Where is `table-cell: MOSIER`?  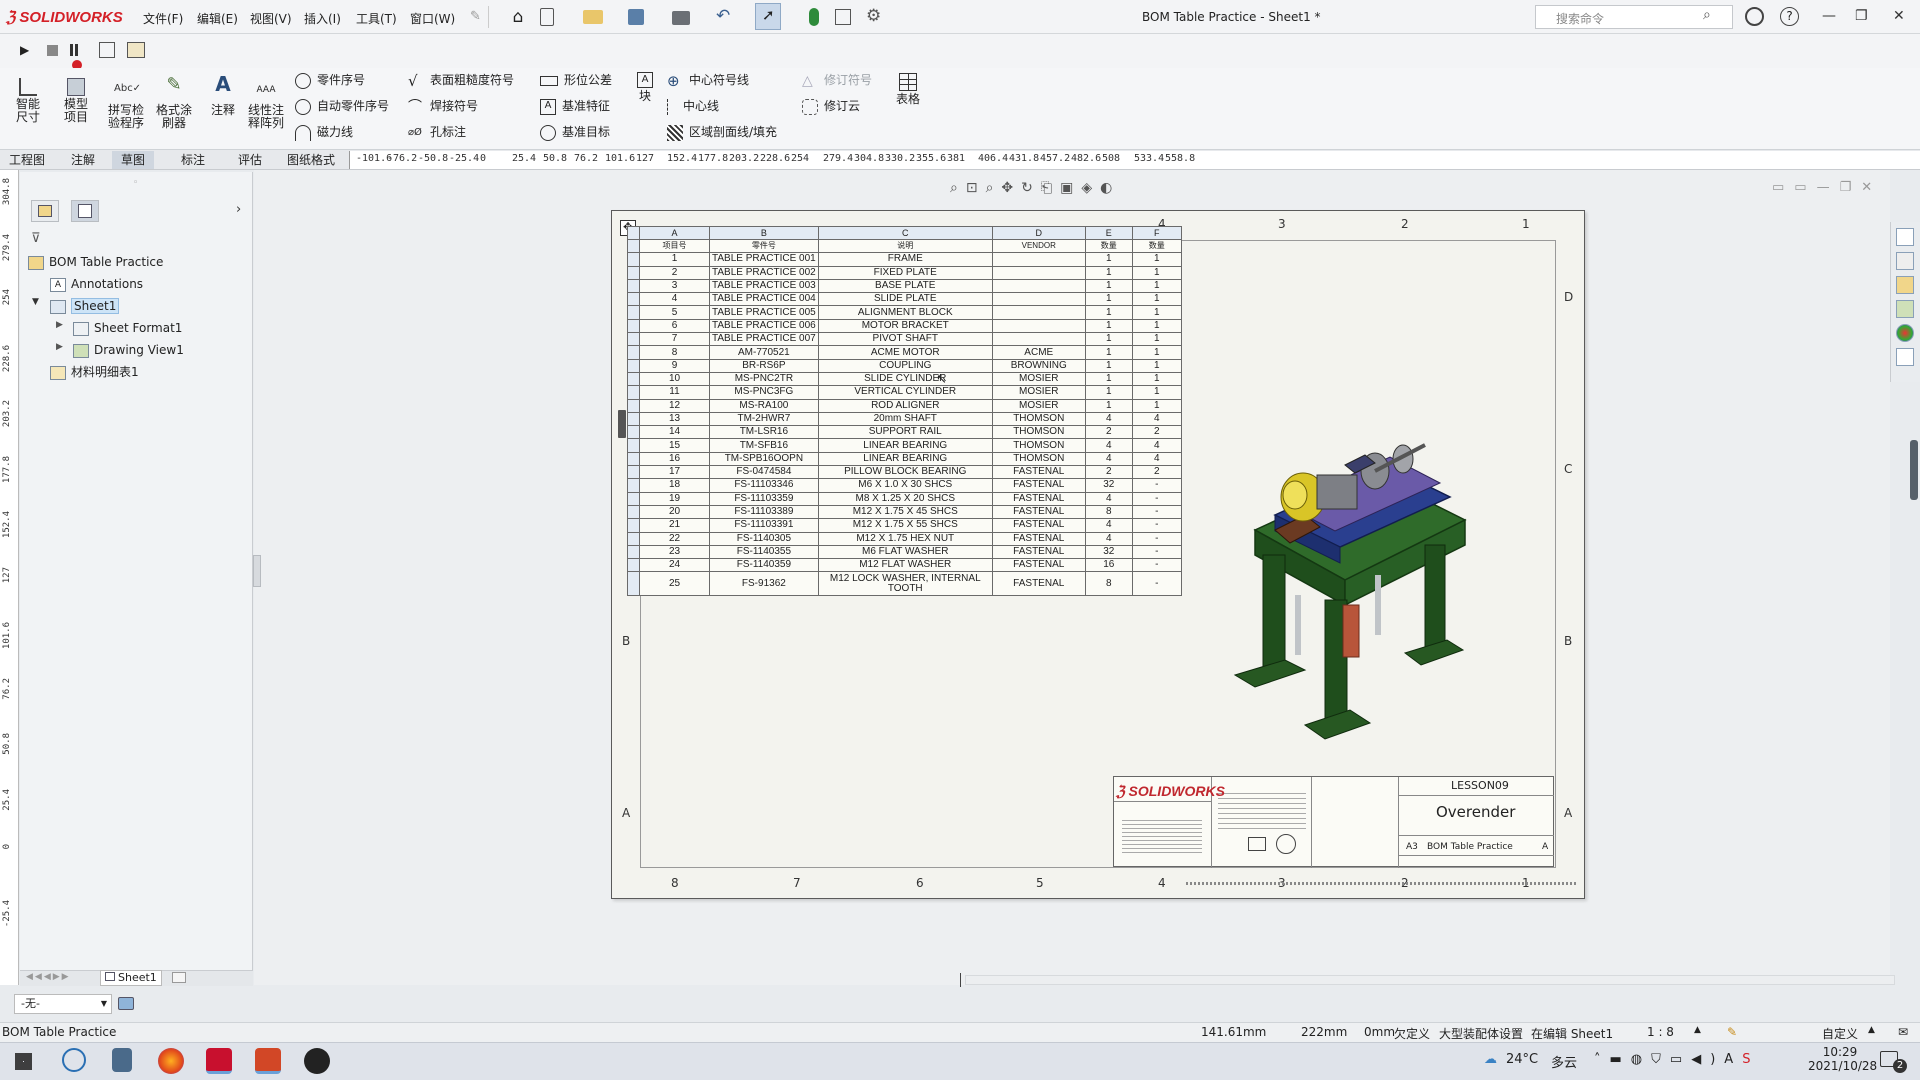 table-cell: MOSIER is located at coordinates (1038, 392).